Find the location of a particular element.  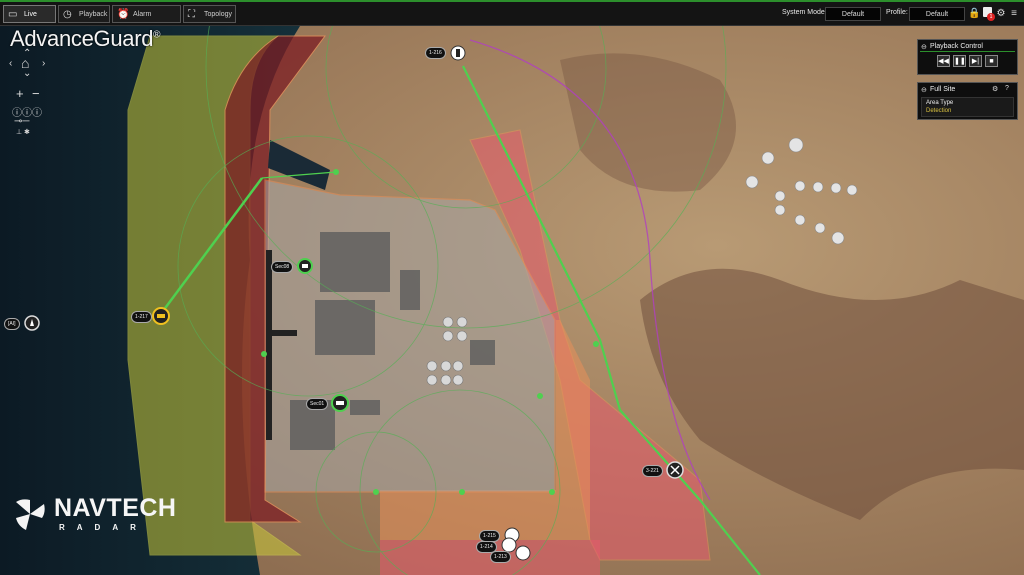

brand-name: AdvanceGuard is located at coordinates (82, 38).